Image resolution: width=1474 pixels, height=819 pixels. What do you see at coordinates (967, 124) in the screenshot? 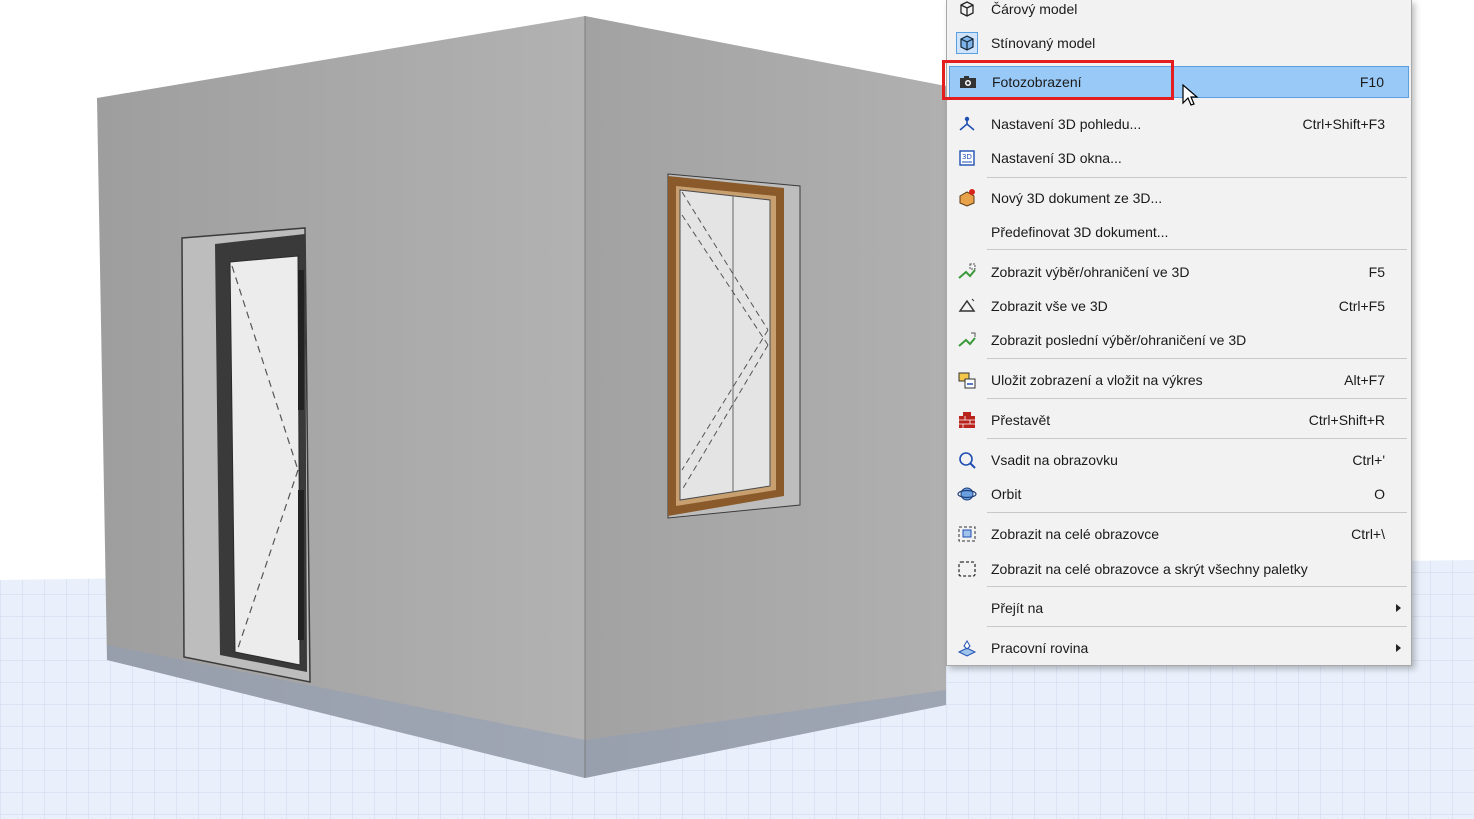
I see `3d-view-settings-icon` at bounding box center [967, 124].